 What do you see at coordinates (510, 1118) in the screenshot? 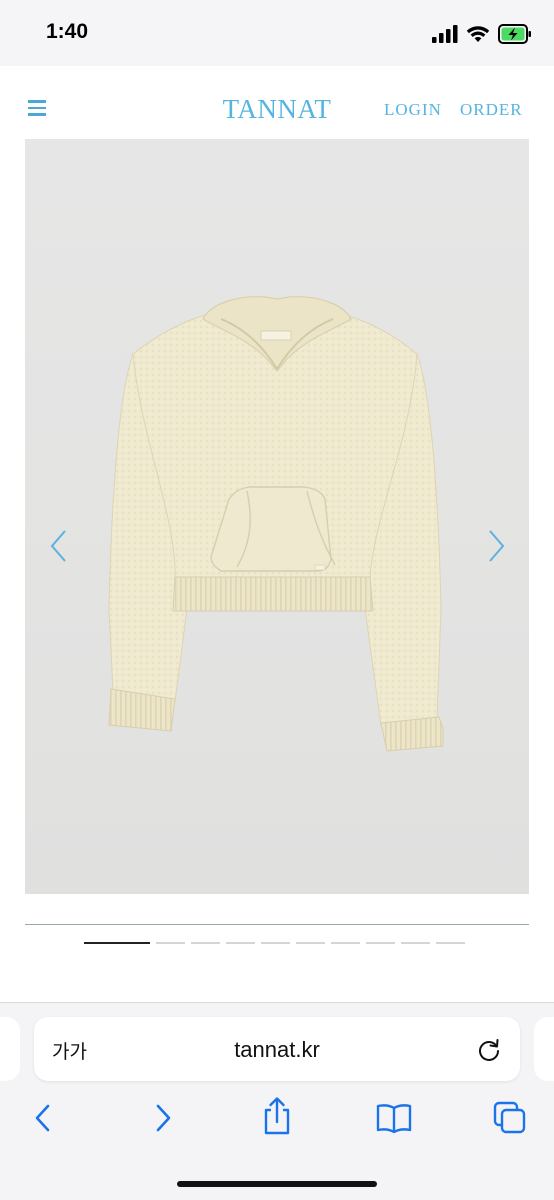
I see `tabs-icon` at bounding box center [510, 1118].